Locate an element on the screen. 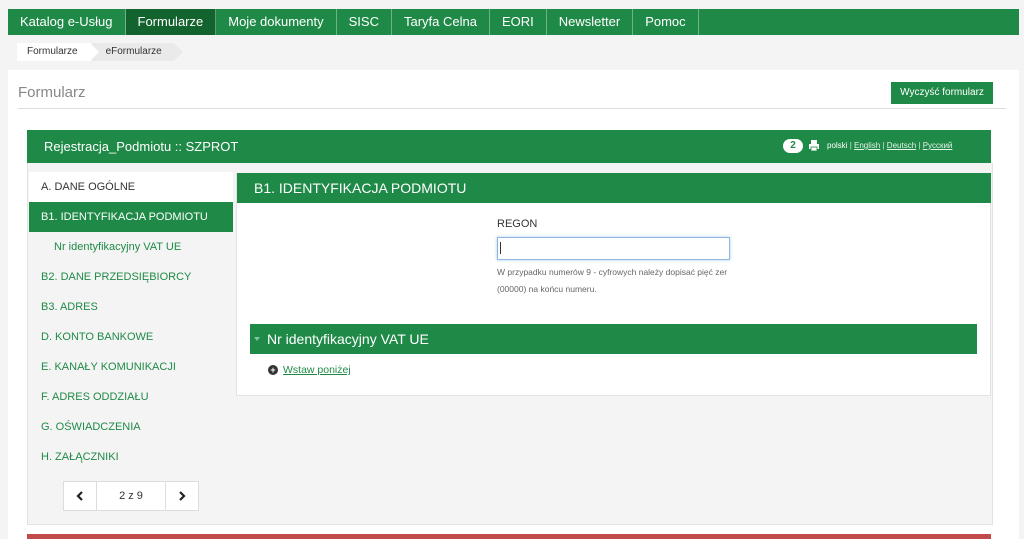  nav-tab-eori: EORI is located at coordinates (518, 22).